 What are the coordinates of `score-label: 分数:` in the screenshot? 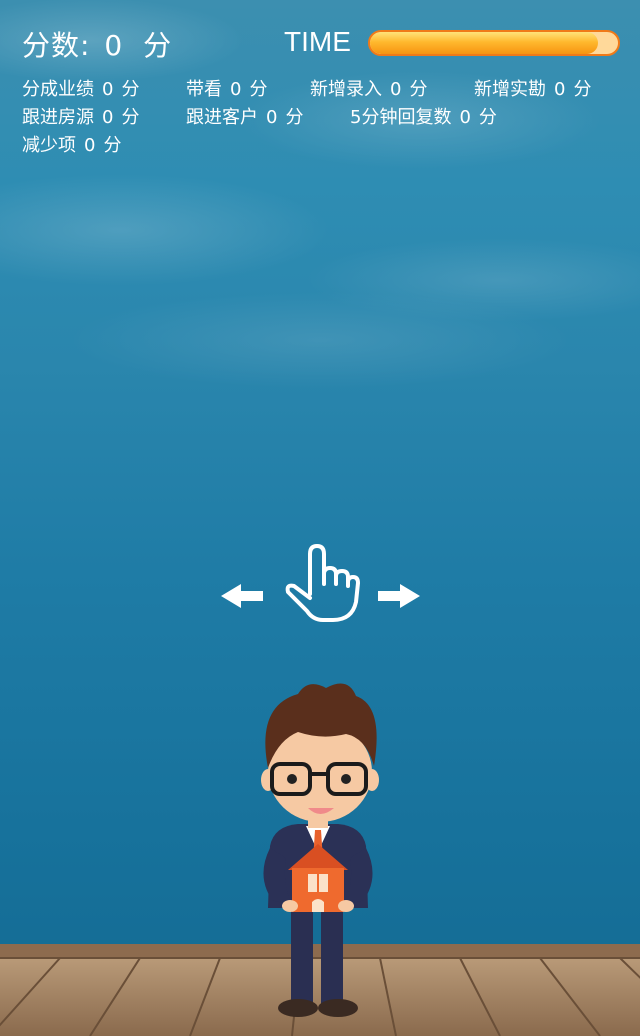 It's located at (56, 45).